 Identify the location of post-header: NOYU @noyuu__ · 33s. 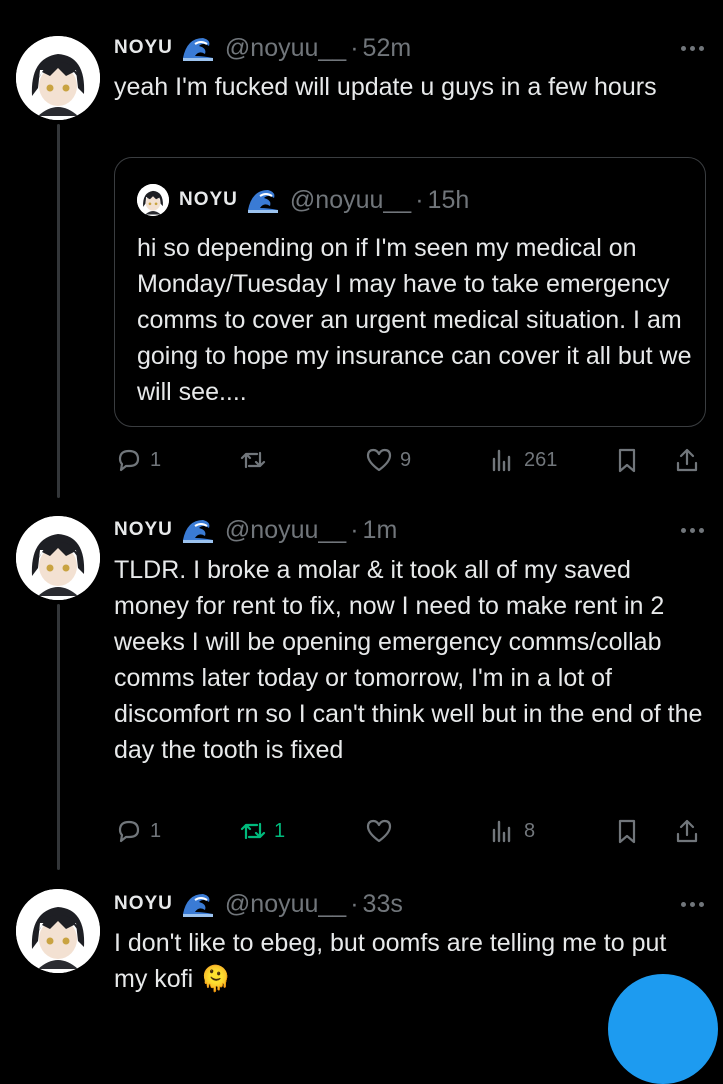
(258, 904).